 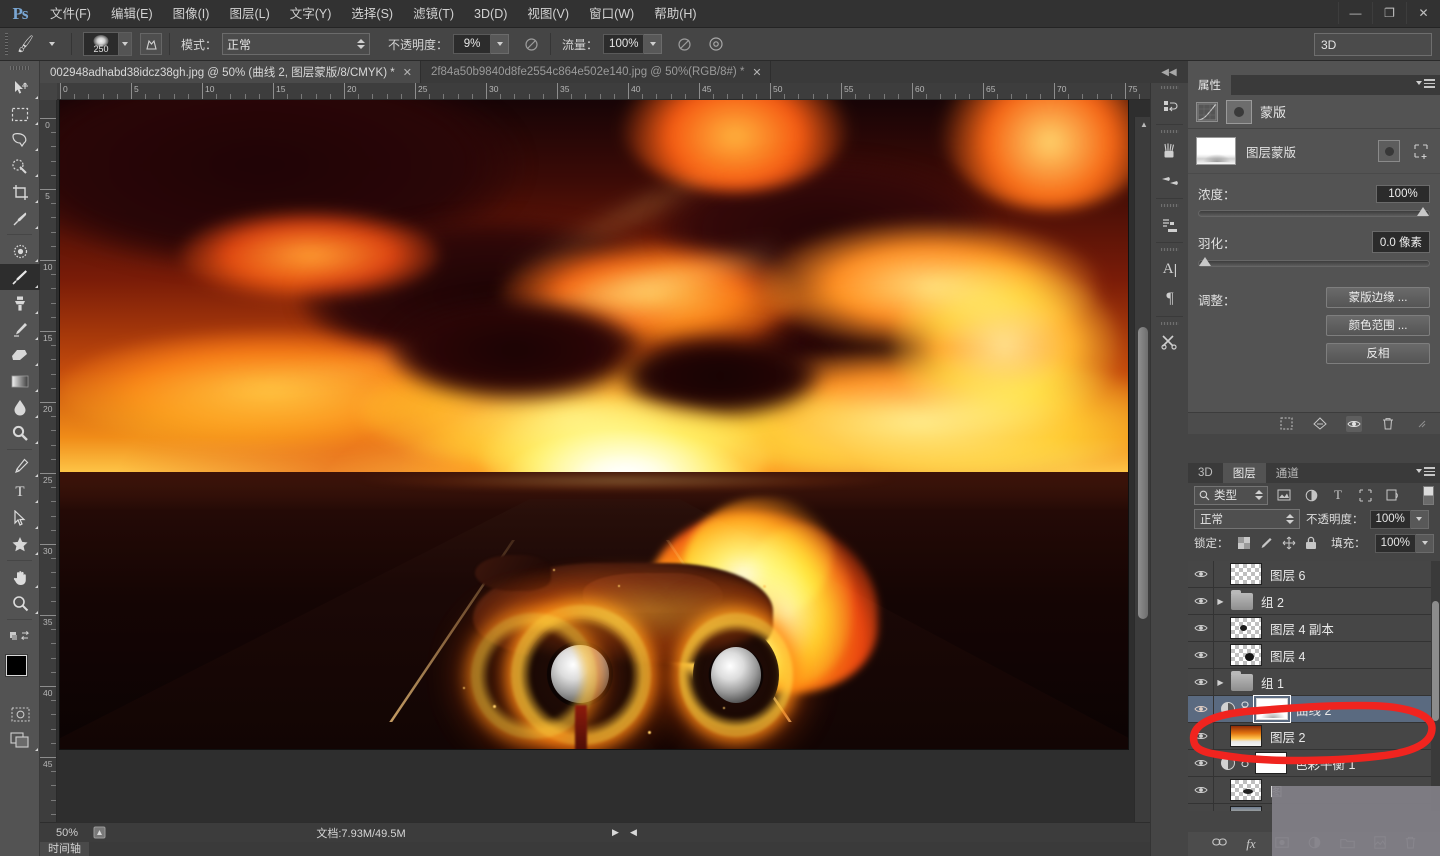 I want to click on lock-image-pixels-icon, so click(x=1266, y=543).